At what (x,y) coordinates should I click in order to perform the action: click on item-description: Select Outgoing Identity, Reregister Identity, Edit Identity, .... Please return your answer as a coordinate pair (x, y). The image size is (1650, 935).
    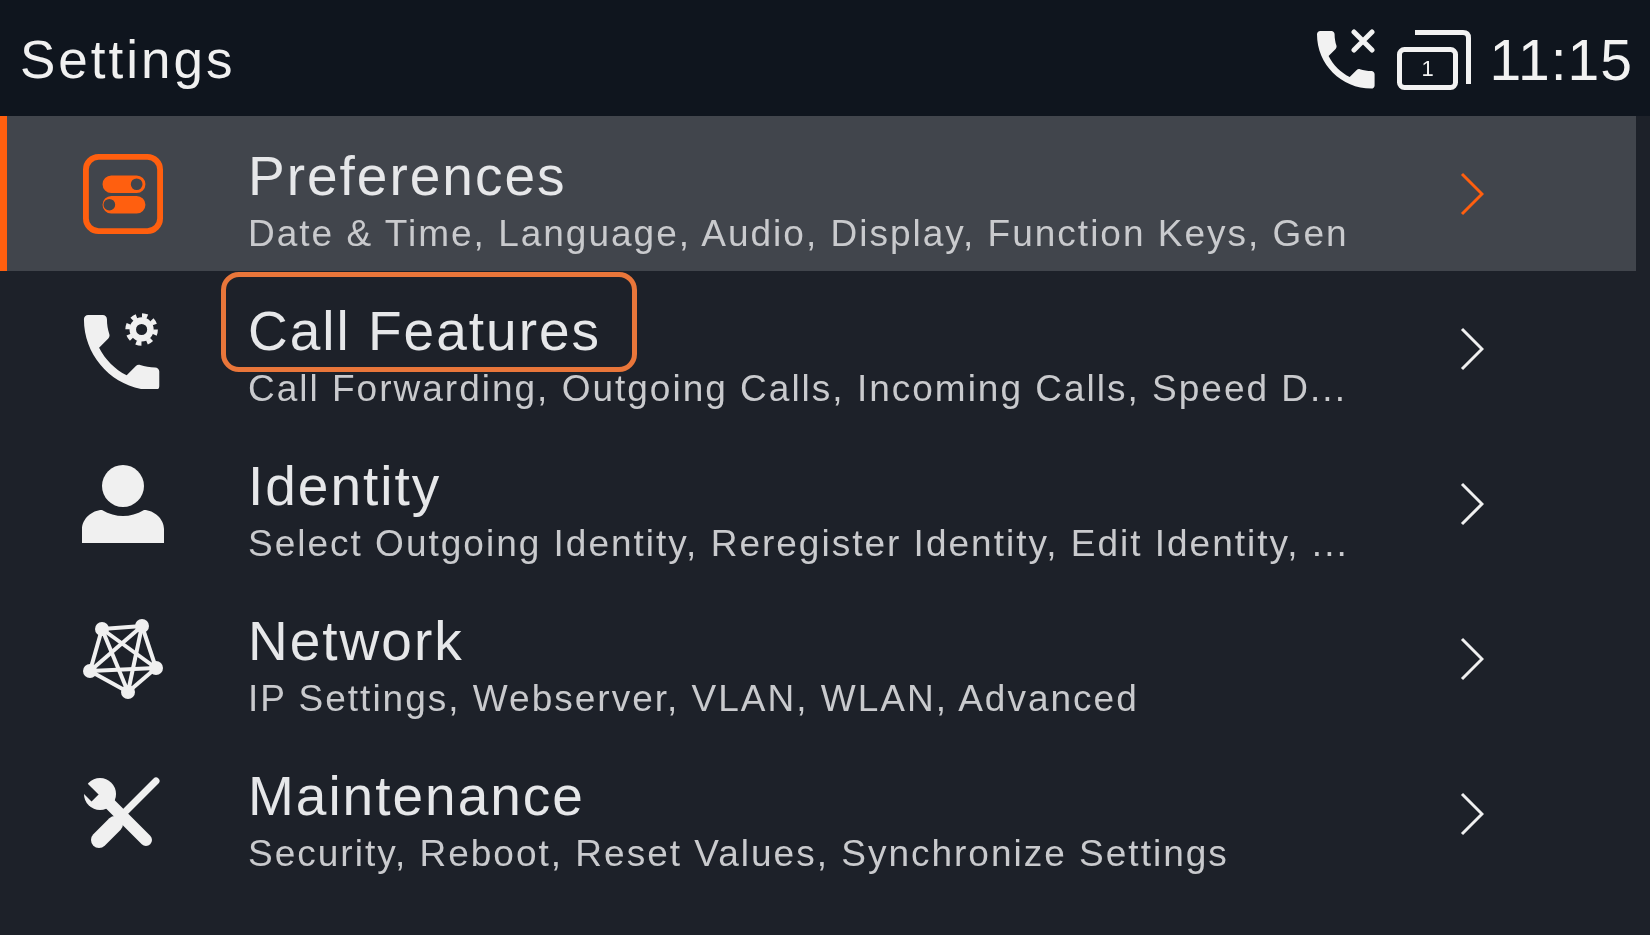
    Looking at the image, I should click on (799, 544).